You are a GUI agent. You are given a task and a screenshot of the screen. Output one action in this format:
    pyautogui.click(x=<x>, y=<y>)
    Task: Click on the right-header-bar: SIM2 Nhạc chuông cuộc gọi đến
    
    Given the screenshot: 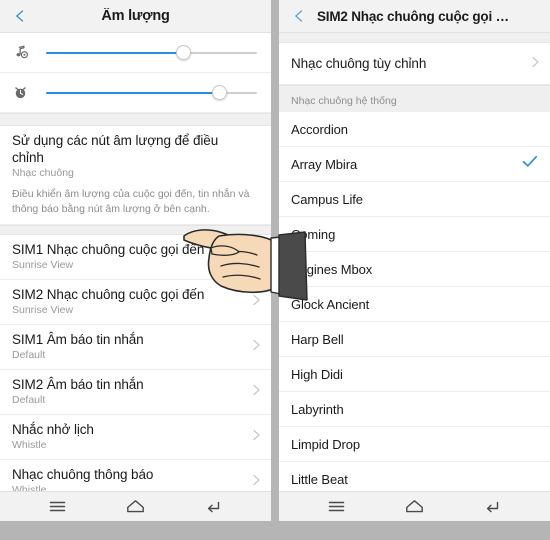 What is the action you would take?
    pyautogui.click(x=414, y=16)
    